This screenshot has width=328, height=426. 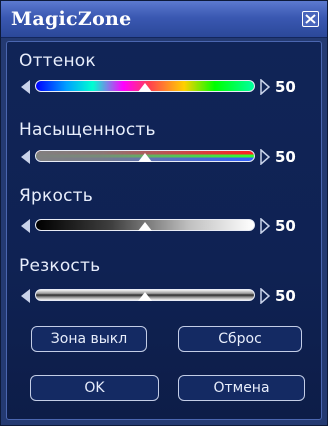 I want to click on sharpness-increase-icon, so click(x=265, y=296).